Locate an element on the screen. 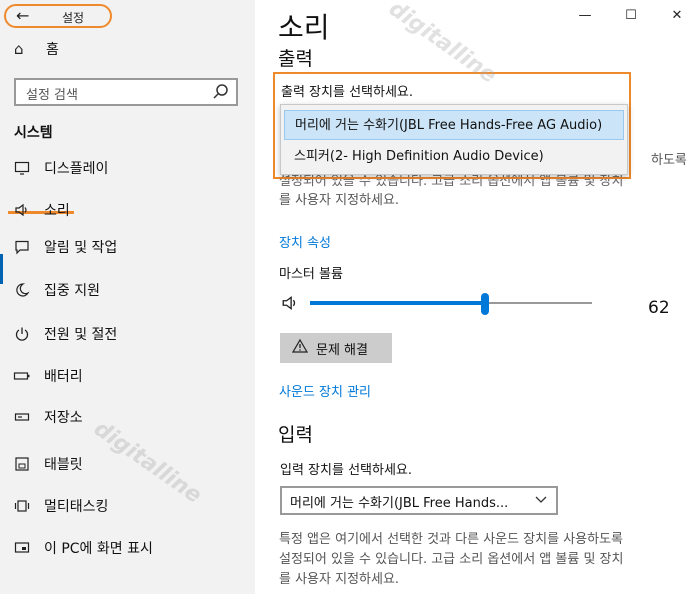  back-arrow-icon: ← is located at coordinates (22, 16).